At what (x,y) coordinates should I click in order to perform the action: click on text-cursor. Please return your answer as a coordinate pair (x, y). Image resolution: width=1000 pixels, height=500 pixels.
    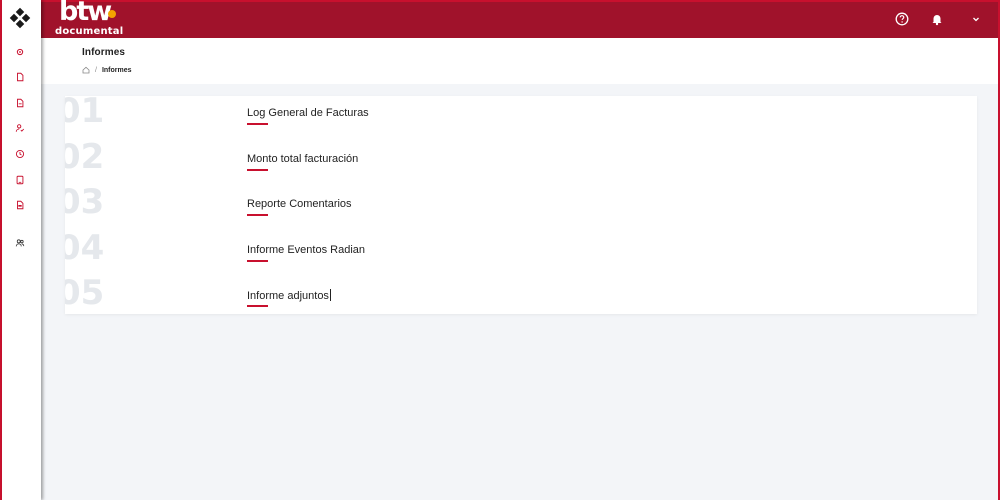
    Looking at the image, I should click on (330, 295).